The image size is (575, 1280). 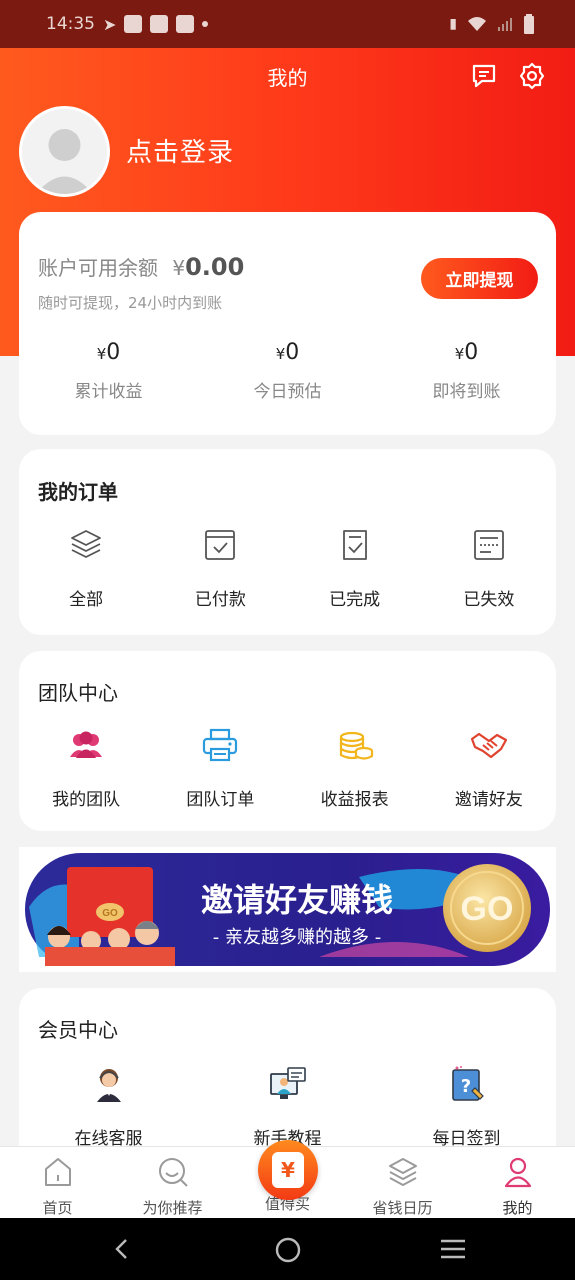 I want to click on member-online-service: 在线客服, so click(x=109, y=1106).